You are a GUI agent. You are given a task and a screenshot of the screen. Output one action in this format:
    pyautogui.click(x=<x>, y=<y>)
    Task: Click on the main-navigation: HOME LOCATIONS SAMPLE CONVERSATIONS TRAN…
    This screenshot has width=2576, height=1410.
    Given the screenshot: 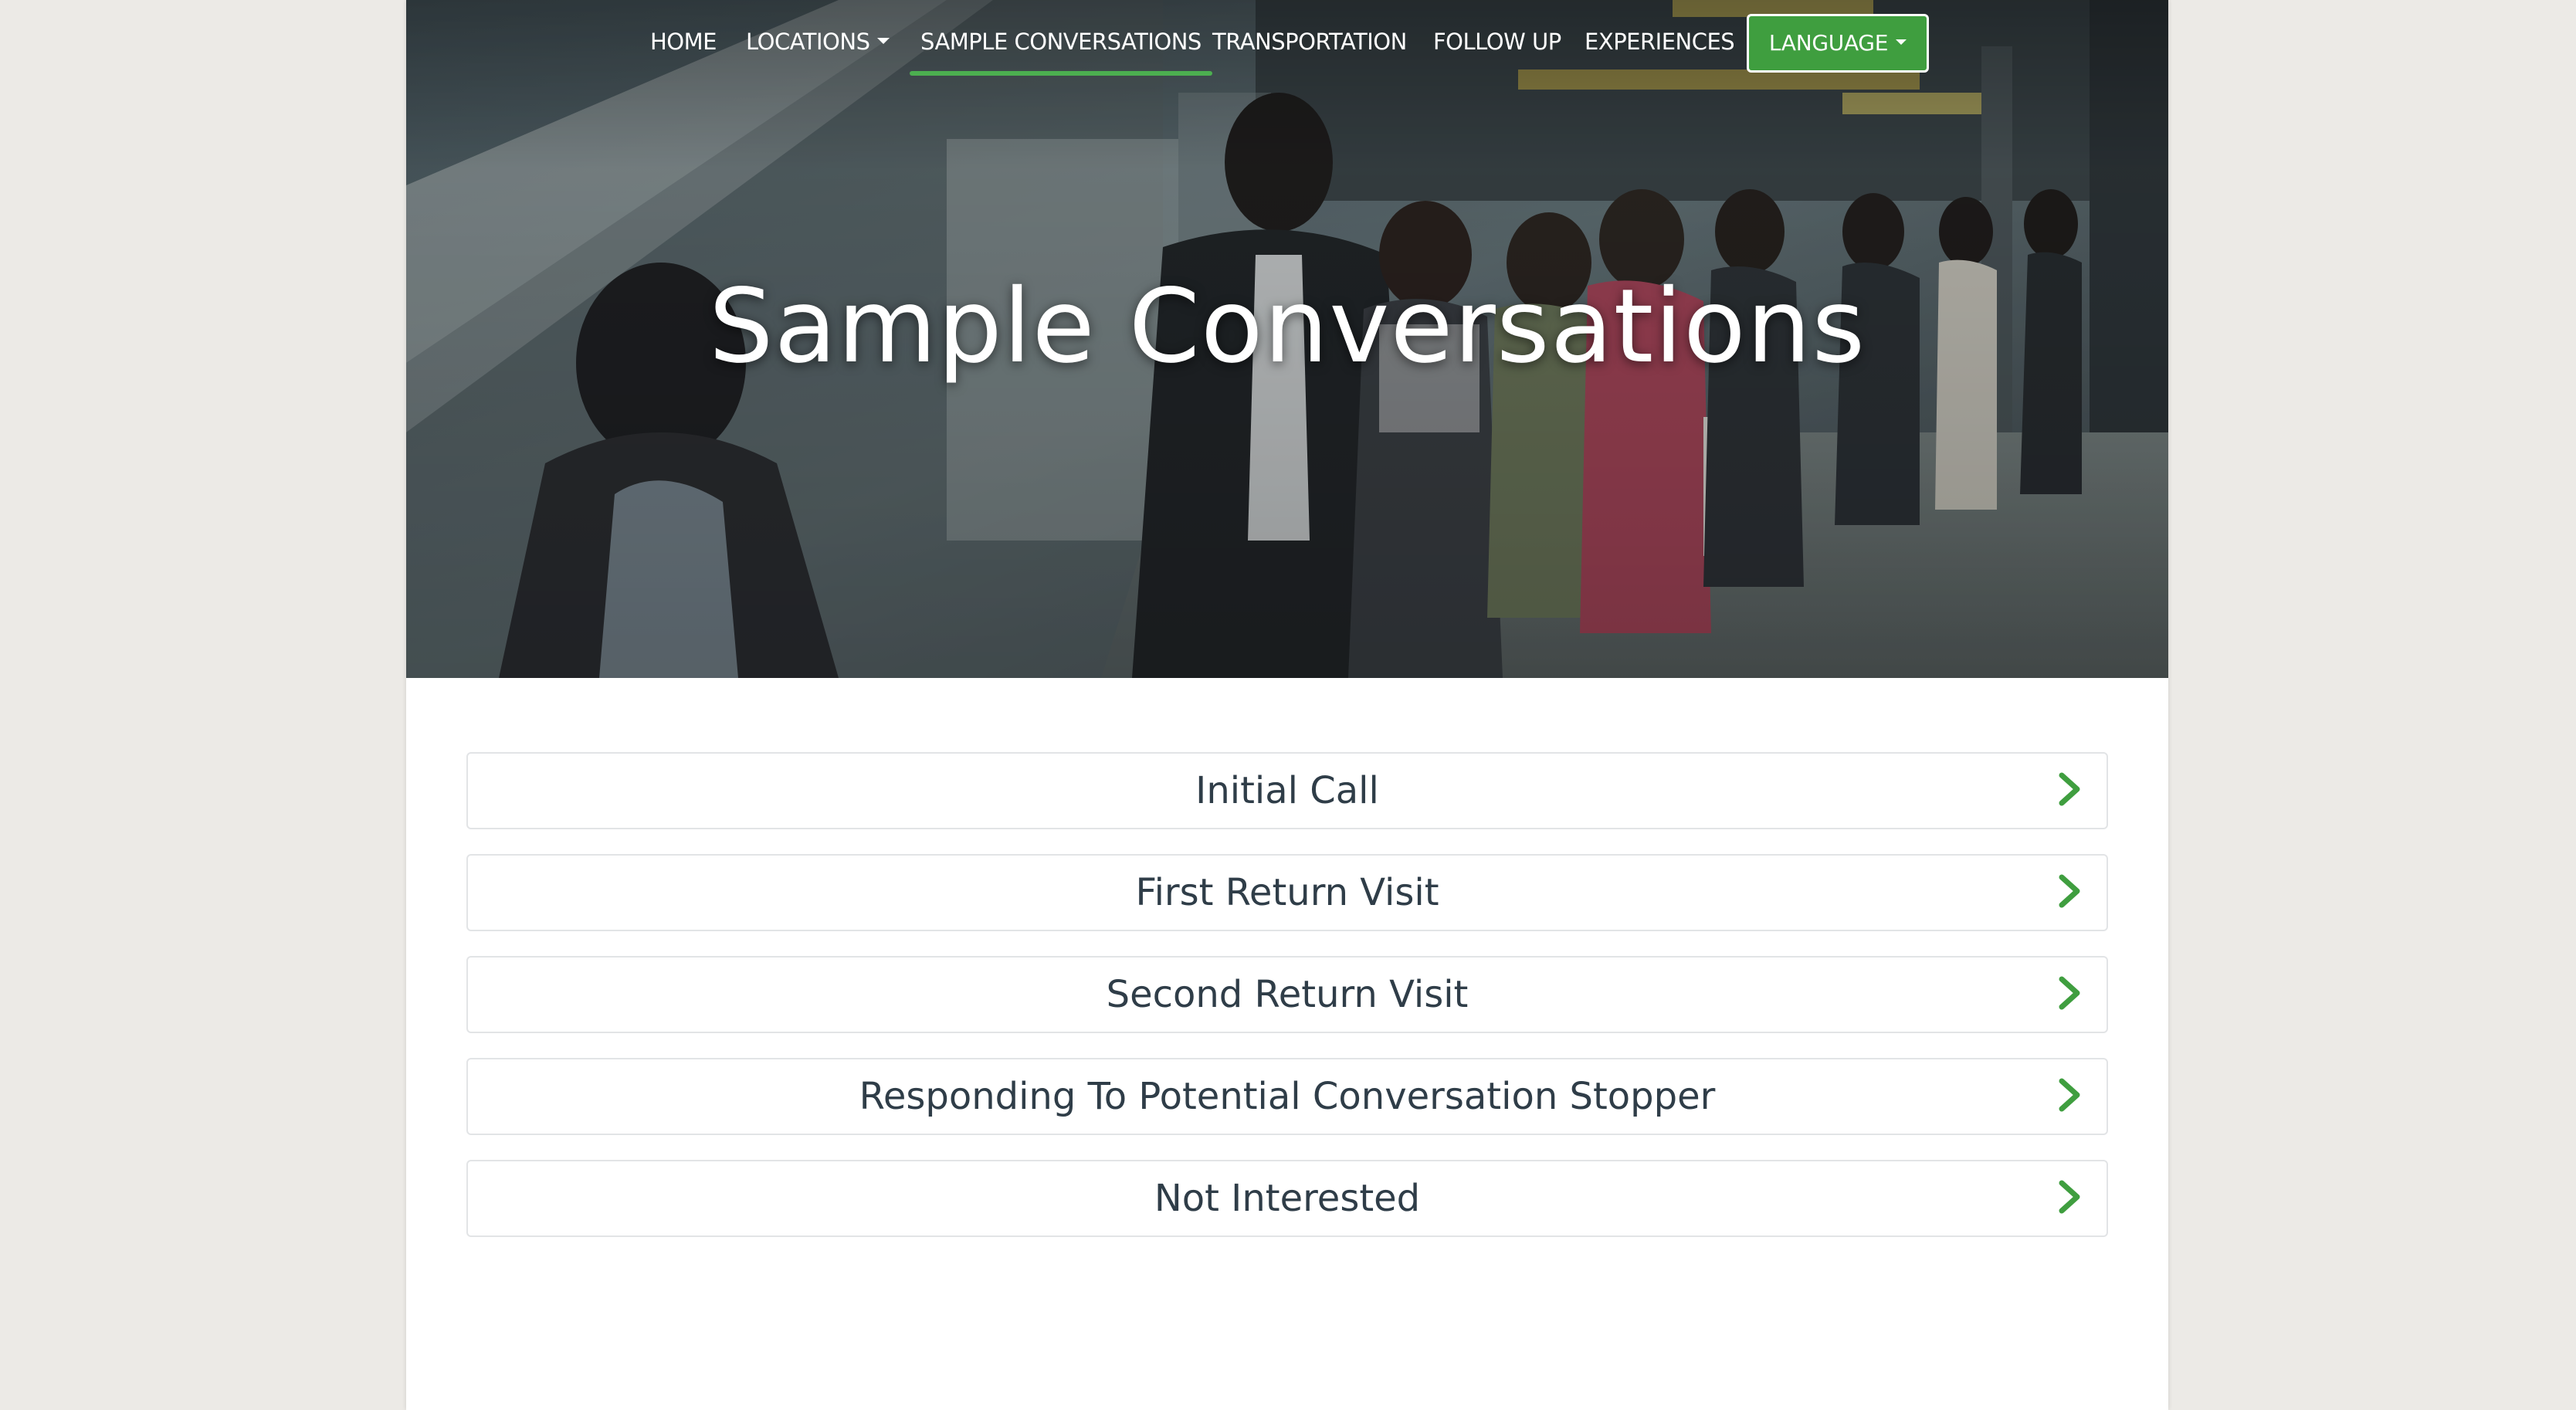 What is the action you would take?
    pyautogui.click(x=1287, y=40)
    